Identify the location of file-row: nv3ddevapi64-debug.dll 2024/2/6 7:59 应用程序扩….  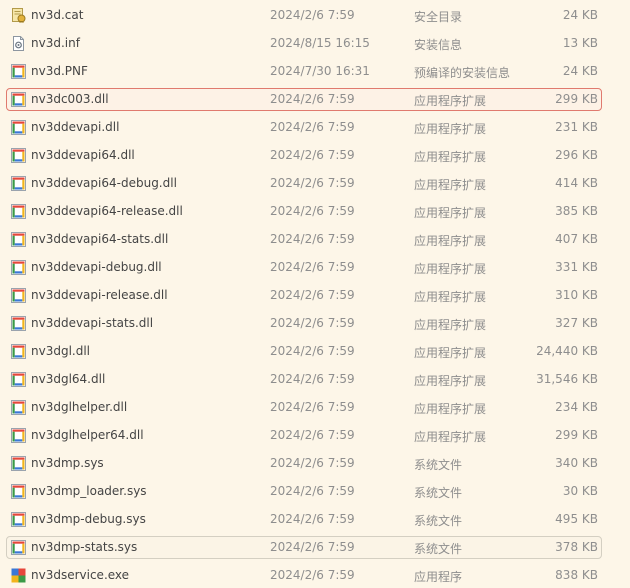
(304, 183).